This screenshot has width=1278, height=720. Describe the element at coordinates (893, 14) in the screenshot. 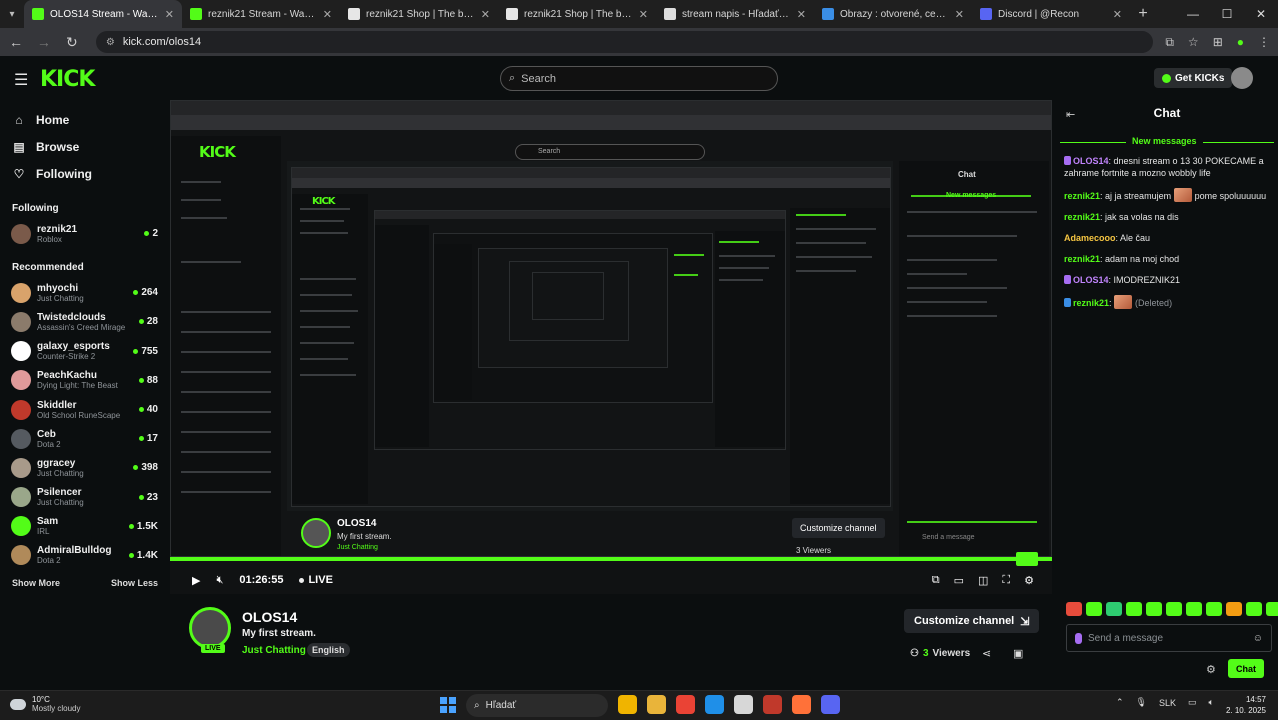

I see `browser-tab: Obrazy : otvorené, cestné, Oblo ✕` at that location.